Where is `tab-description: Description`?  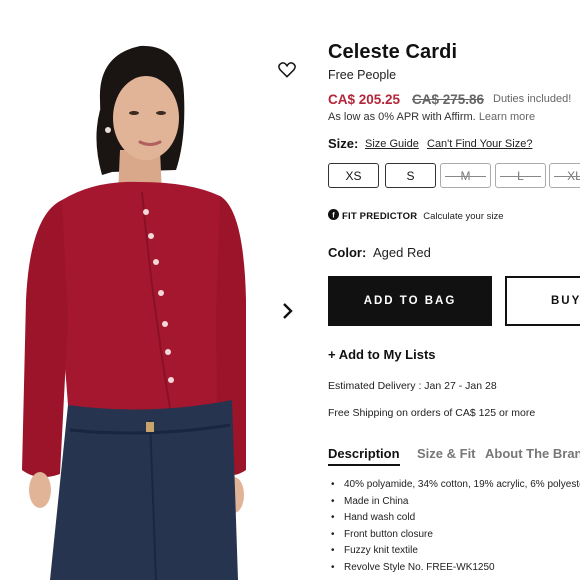 tab-description: Description is located at coordinates (364, 456).